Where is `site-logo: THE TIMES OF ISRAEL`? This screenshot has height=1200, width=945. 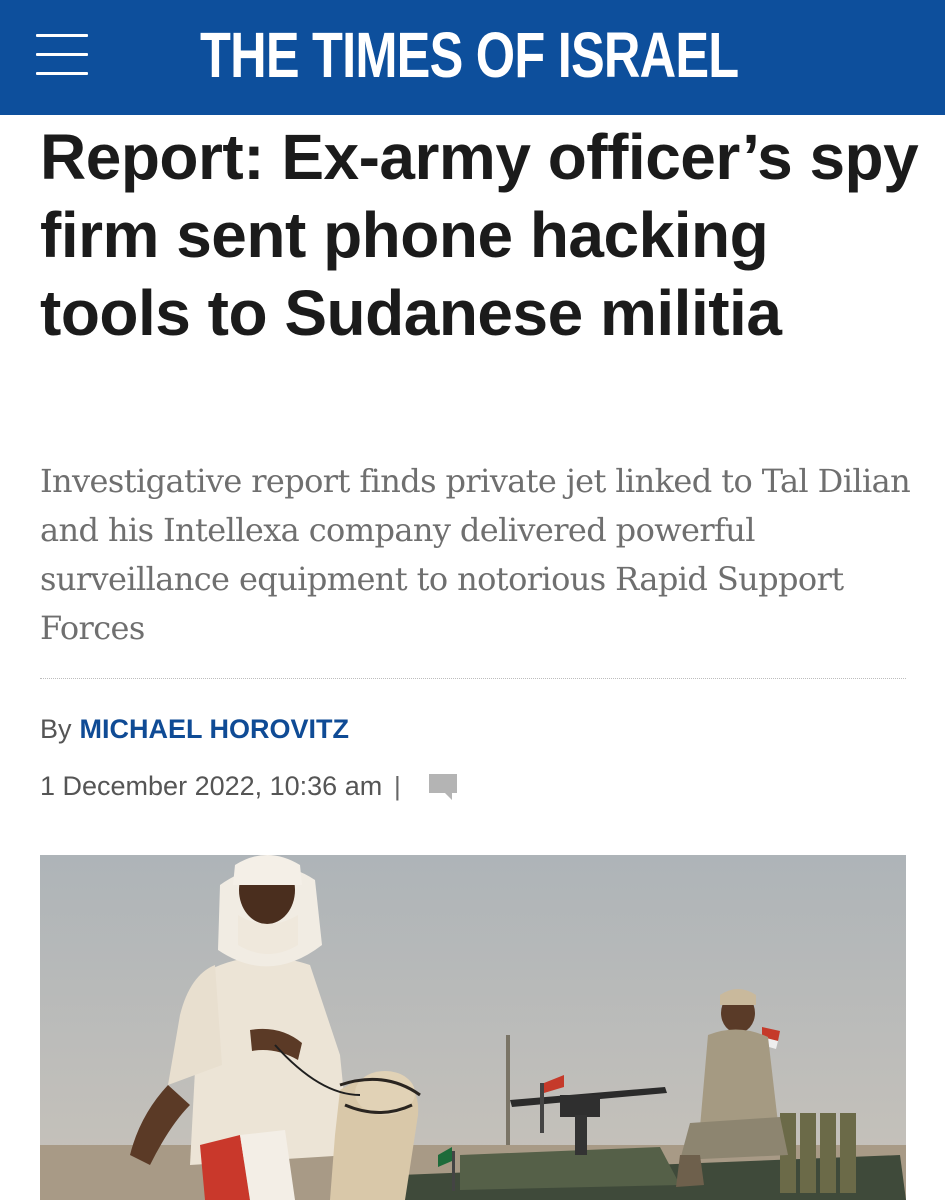 site-logo: THE TIMES OF ISRAEL is located at coordinates (469, 55).